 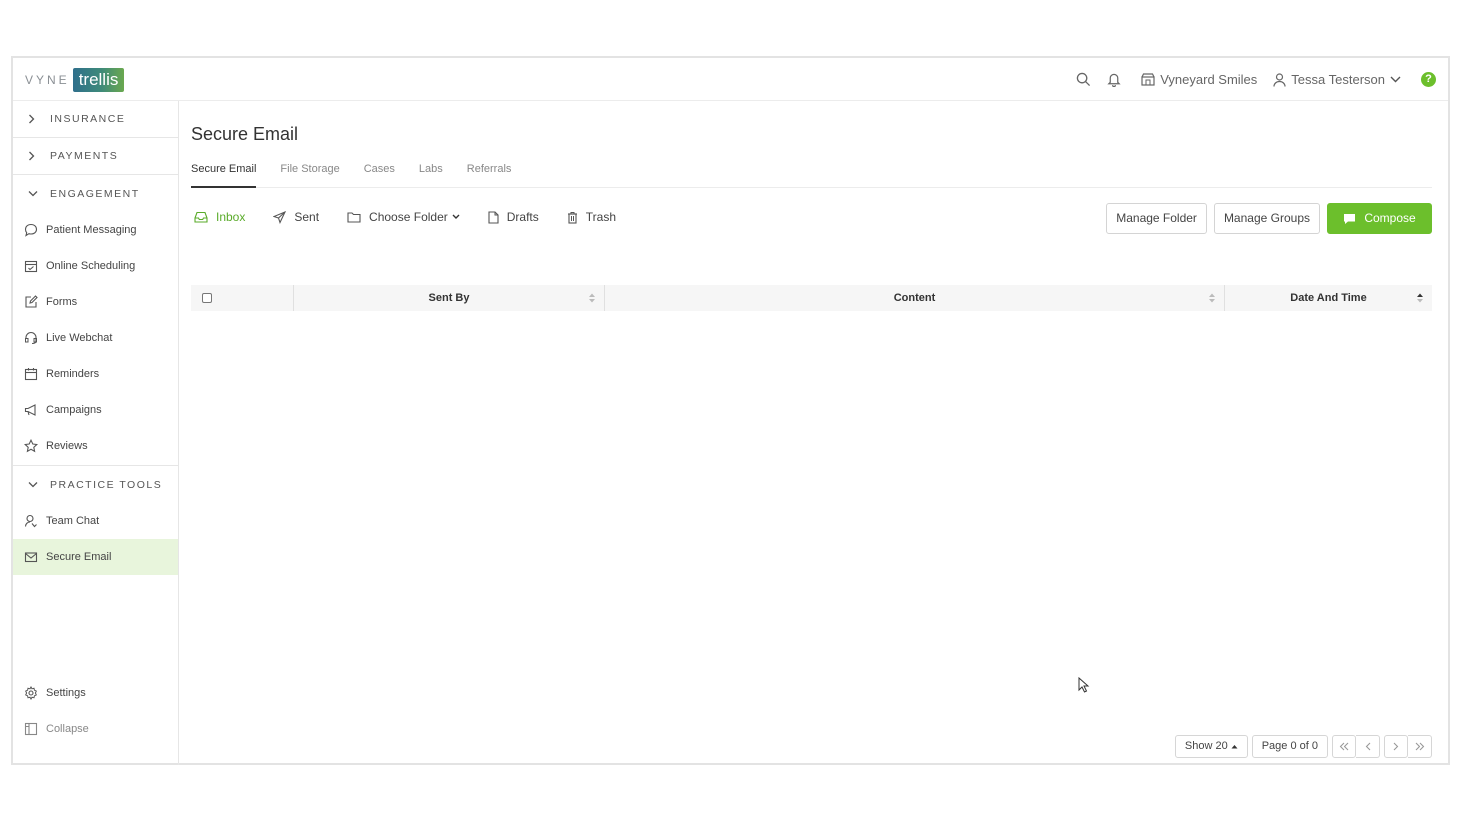 I want to click on store-icon, so click(x=1148, y=79).